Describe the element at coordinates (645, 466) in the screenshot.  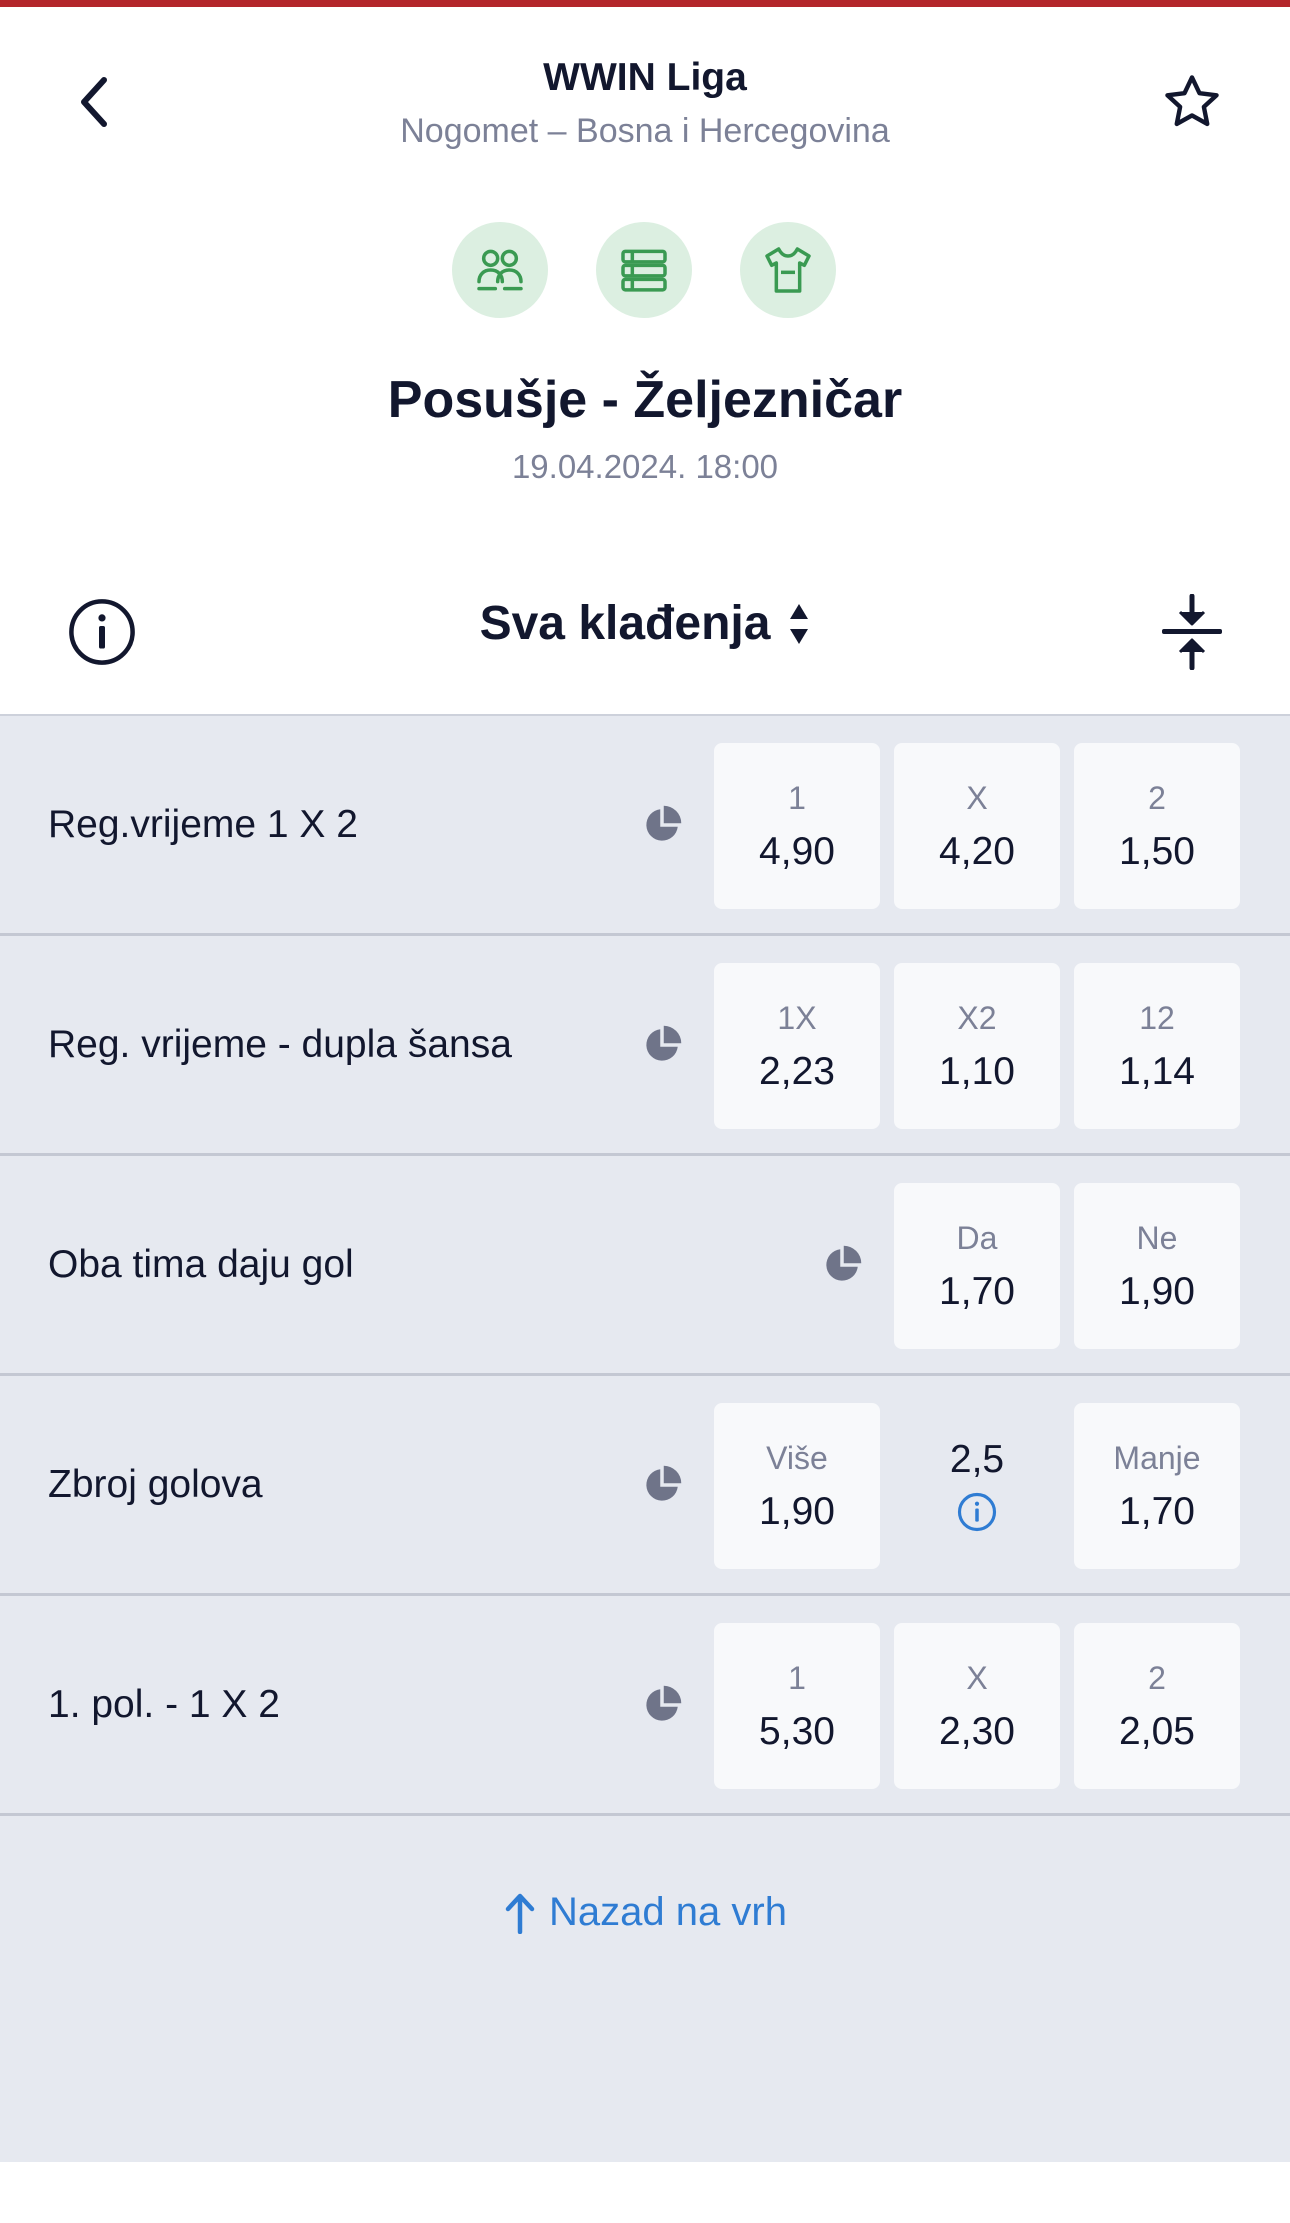
I see `match-datetime: 19.04.2024. 18:00` at that location.